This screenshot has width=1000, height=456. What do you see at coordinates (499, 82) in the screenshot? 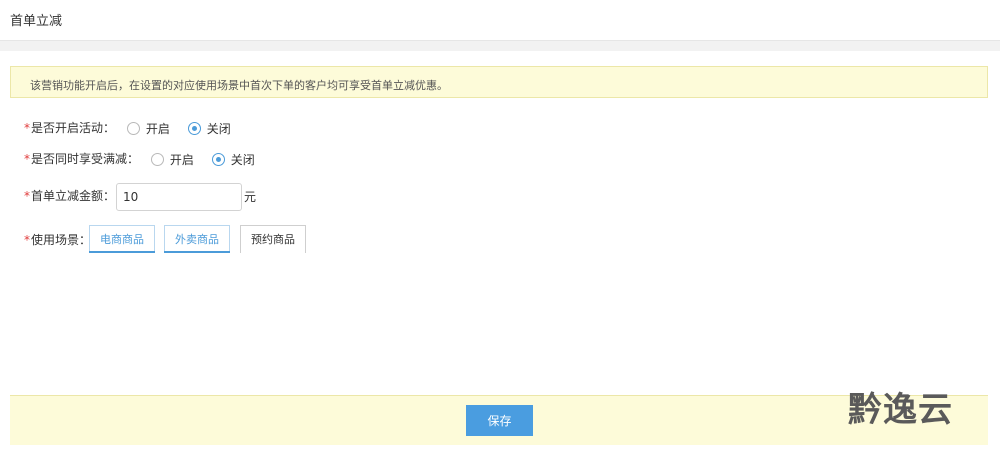
I see `notice-banner: 该营销功能开启后，在设置的对应使用场景中首次下单的客户均可享受首单立减优惠。` at bounding box center [499, 82].